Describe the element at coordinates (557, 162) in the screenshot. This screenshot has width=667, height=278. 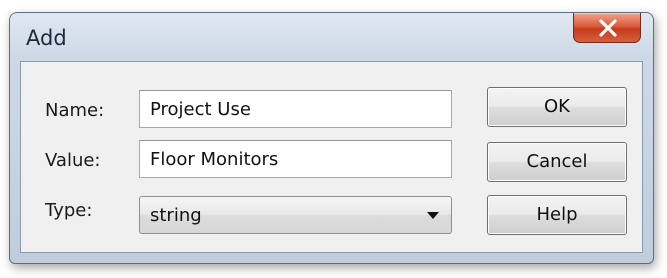
I see `cancel-button: Cancel` at that location.